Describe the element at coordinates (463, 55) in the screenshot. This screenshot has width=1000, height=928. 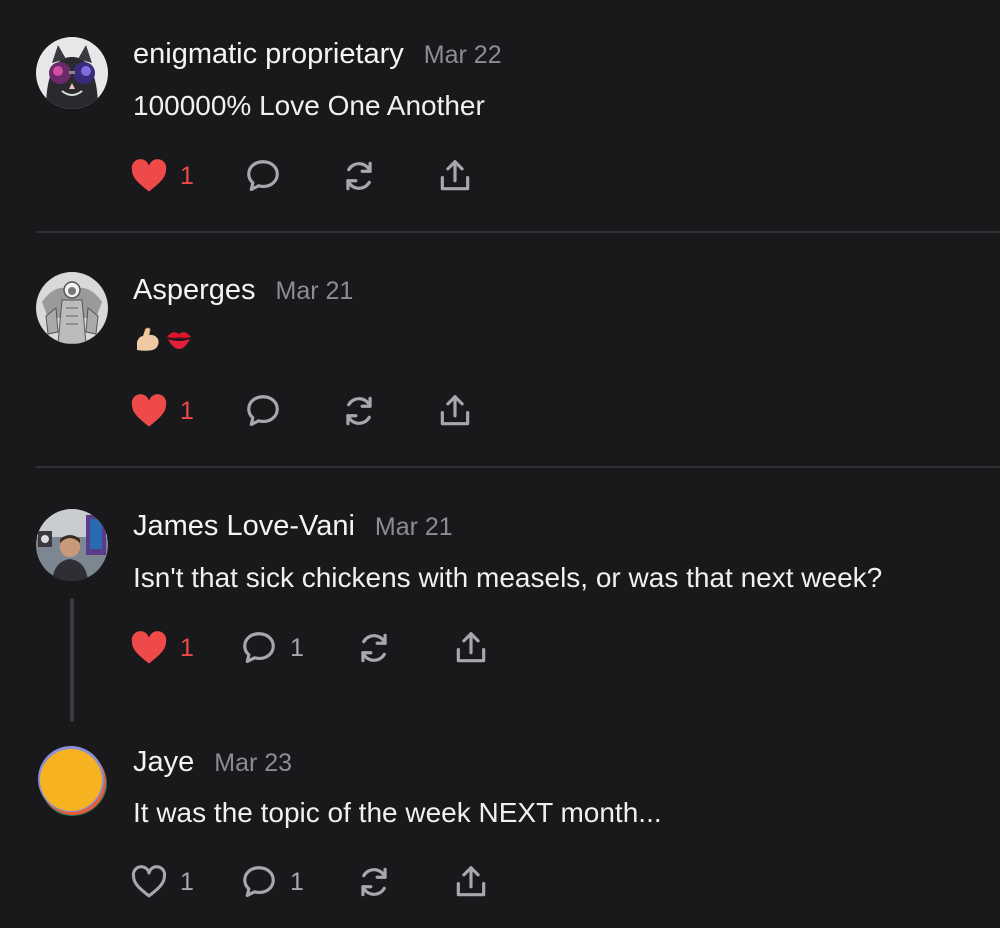
I see `comment-date: Mar 22` at that location.